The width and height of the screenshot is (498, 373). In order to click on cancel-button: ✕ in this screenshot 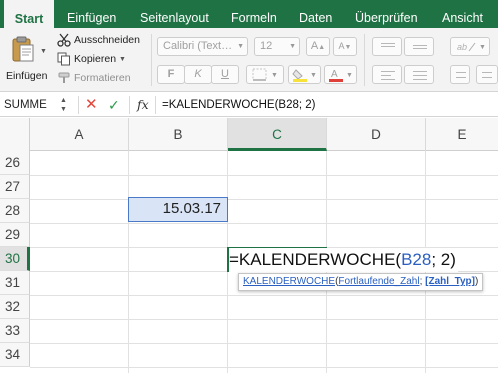, I will do `click(91, 105)`.